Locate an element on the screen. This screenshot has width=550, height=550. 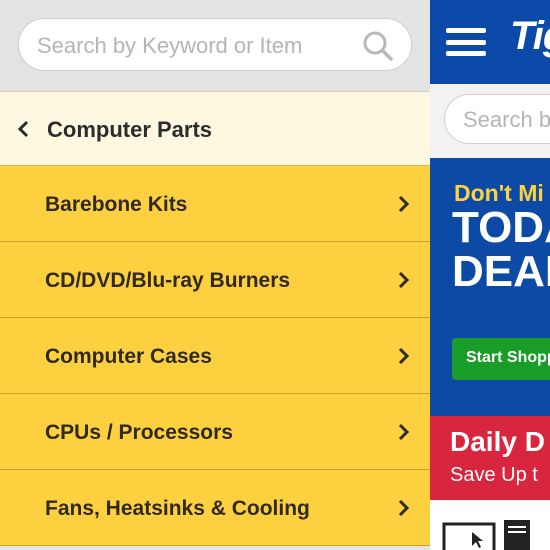
hamburger-menu-icon is located at coordinates (466, 42).